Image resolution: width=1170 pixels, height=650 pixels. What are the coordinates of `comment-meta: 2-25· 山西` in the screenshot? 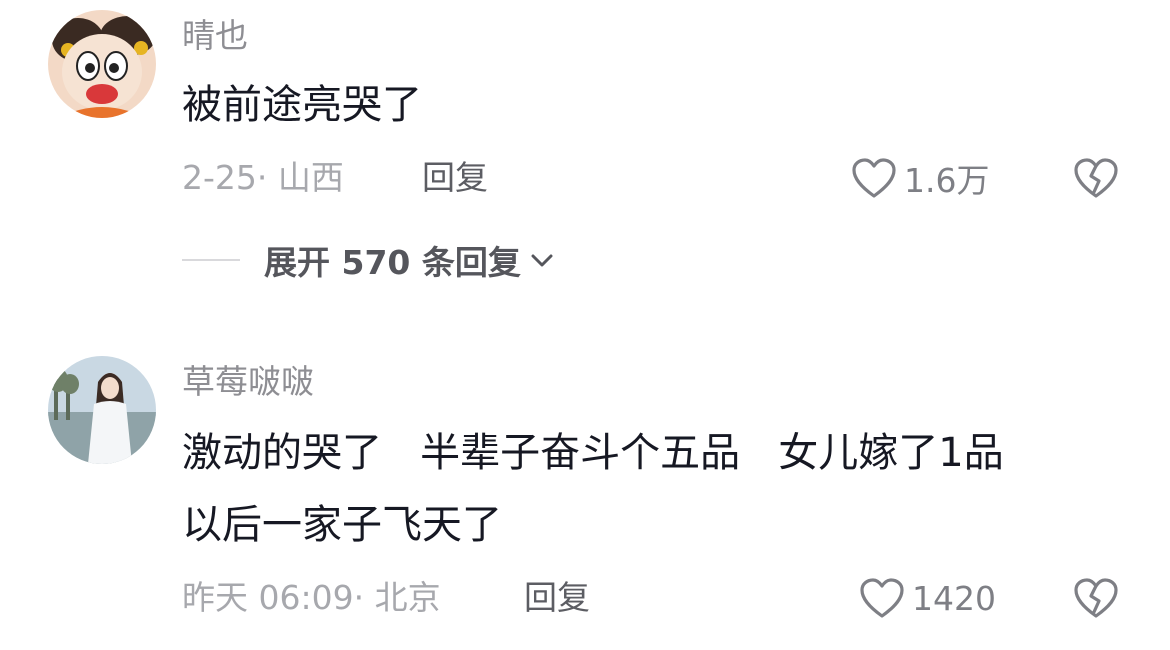 It's located at (263, 177).